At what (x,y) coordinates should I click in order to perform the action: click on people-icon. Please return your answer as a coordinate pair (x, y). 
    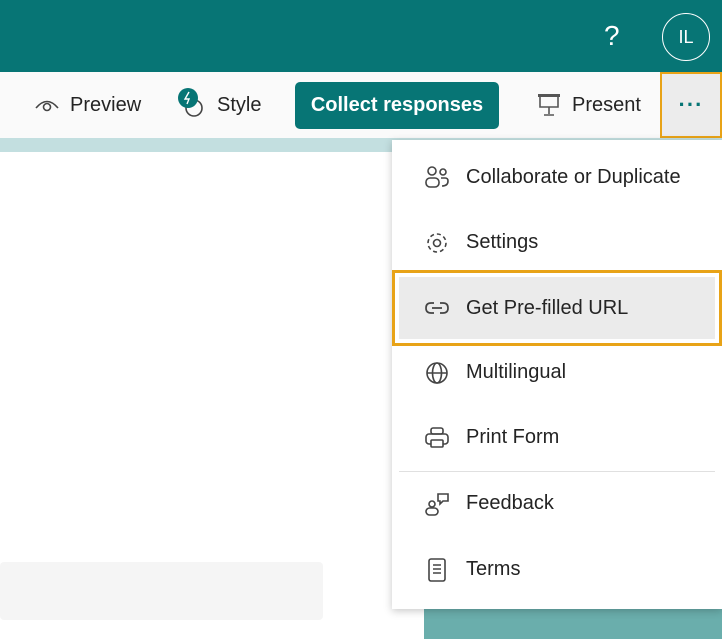
    Looking at the image, I should click on (437, 176).